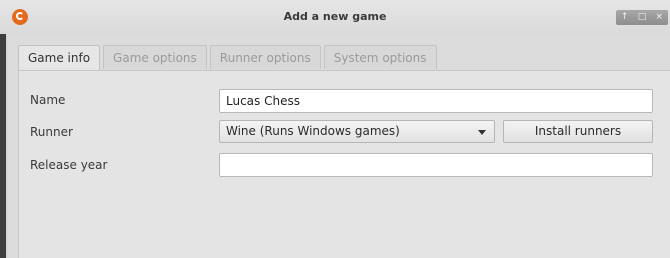 The width and height of the screenshot is (670, 258). What do you see at coordinates (380, 57) in the screenshot?
I see `tab-system-options: System options` at bounding box center [380, 57].